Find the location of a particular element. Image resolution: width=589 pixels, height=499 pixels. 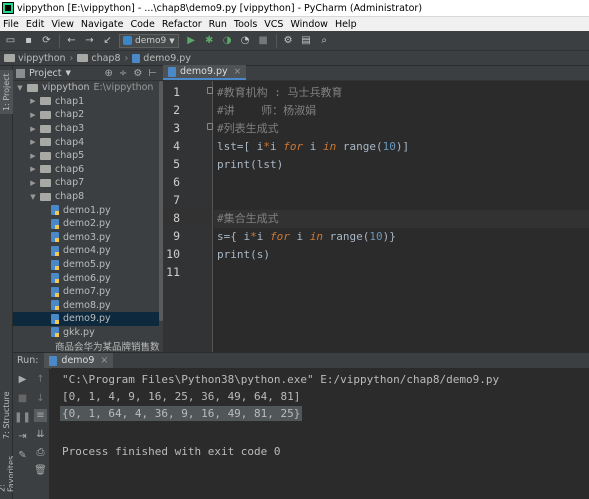

menu-window: Window is located at coordinates (308, 24).